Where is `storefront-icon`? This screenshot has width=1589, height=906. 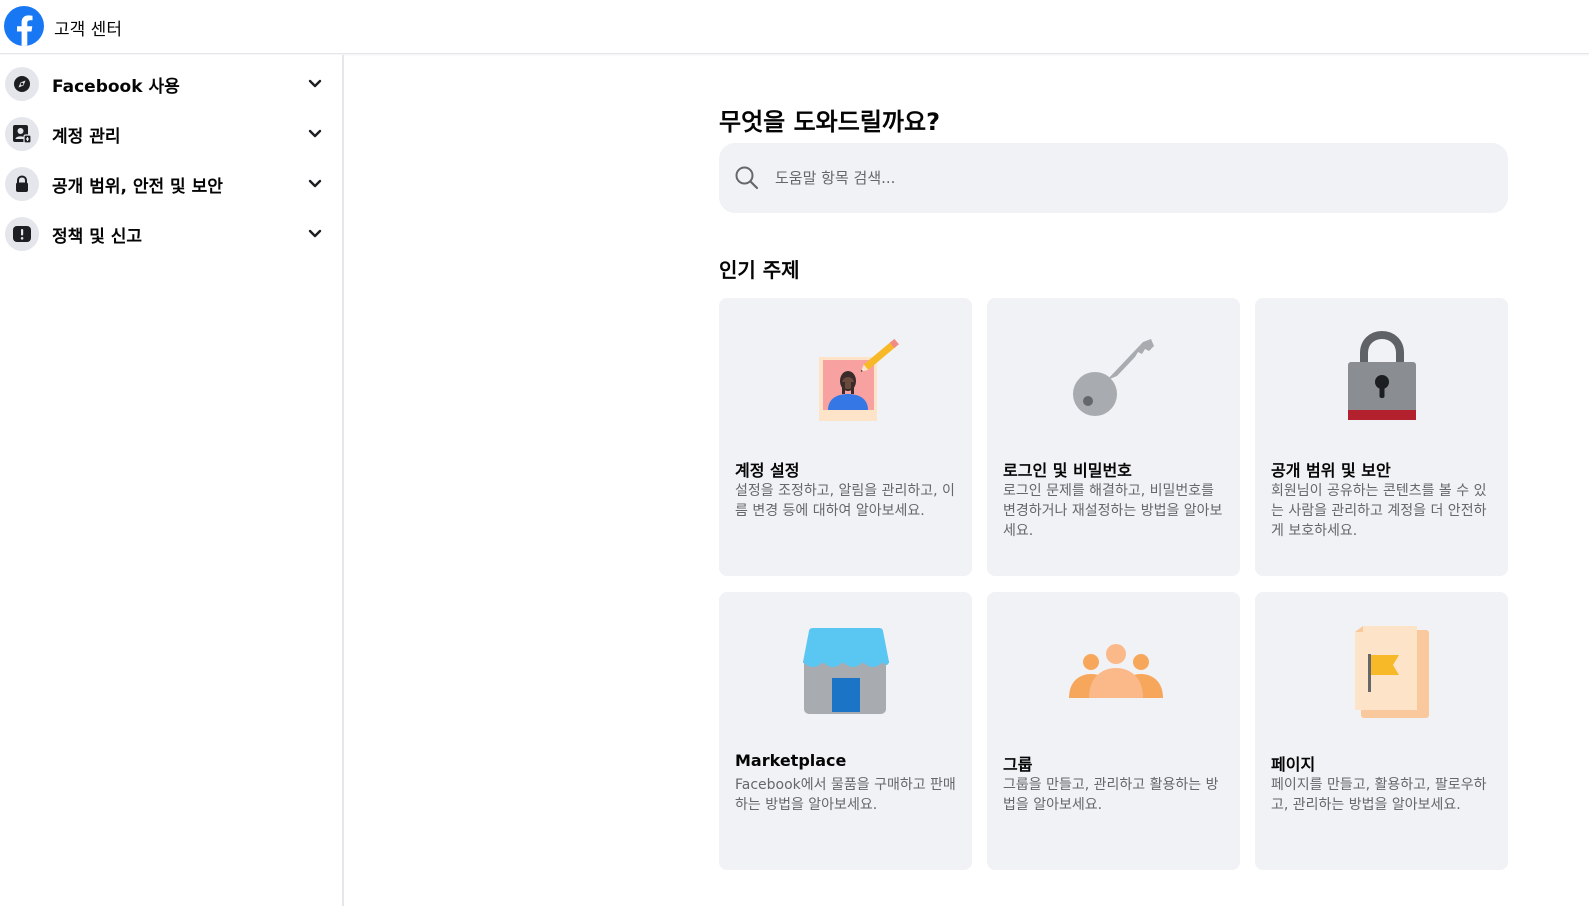
storefront-icon is located at coordinates (845, 673).